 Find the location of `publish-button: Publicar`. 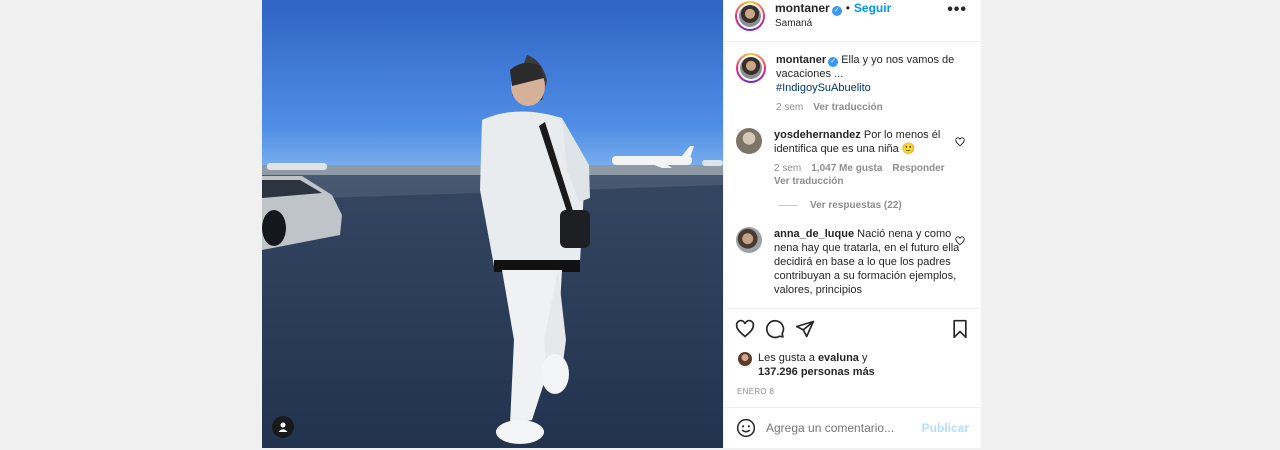

publish-button: Publicar is located at coordinates (945, 428).